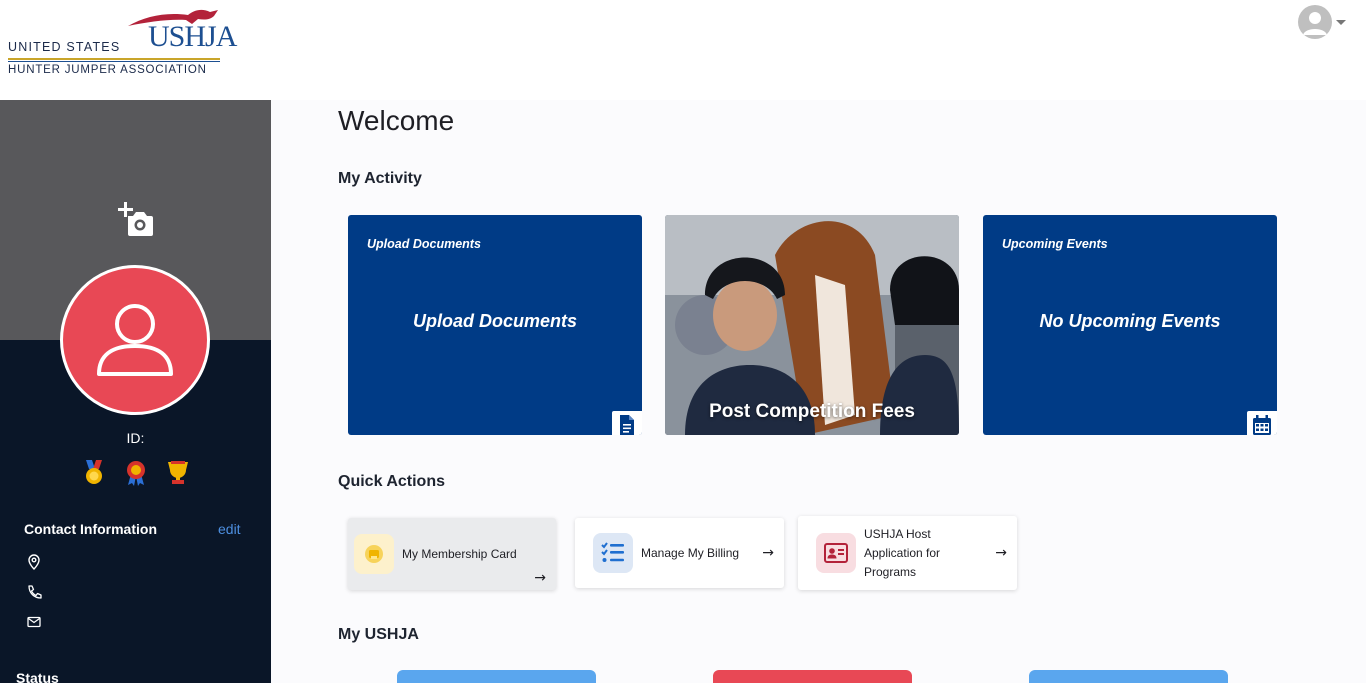 This screenshot has height=683, width=1366. Describe the element at coordinates (836, 553) in the screenshot. I see `id-card-icon` at that location.